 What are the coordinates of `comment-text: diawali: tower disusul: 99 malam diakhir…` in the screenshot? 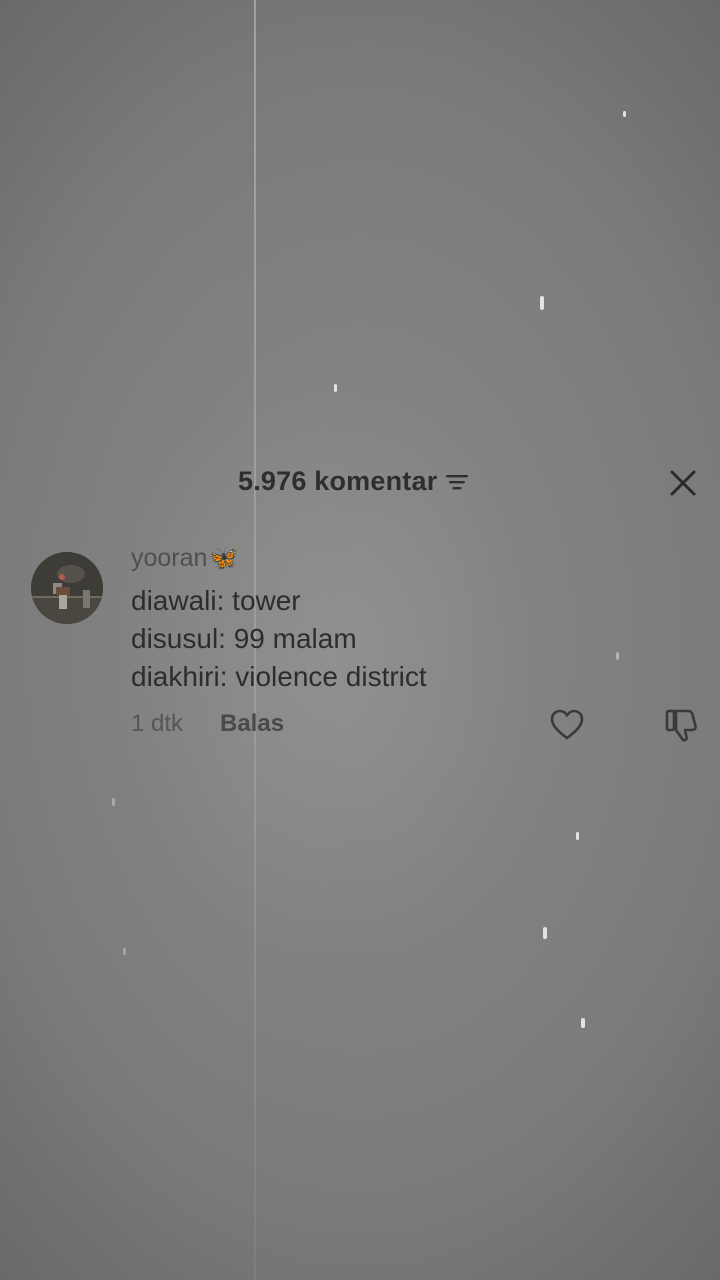 It's located at (279, 639).